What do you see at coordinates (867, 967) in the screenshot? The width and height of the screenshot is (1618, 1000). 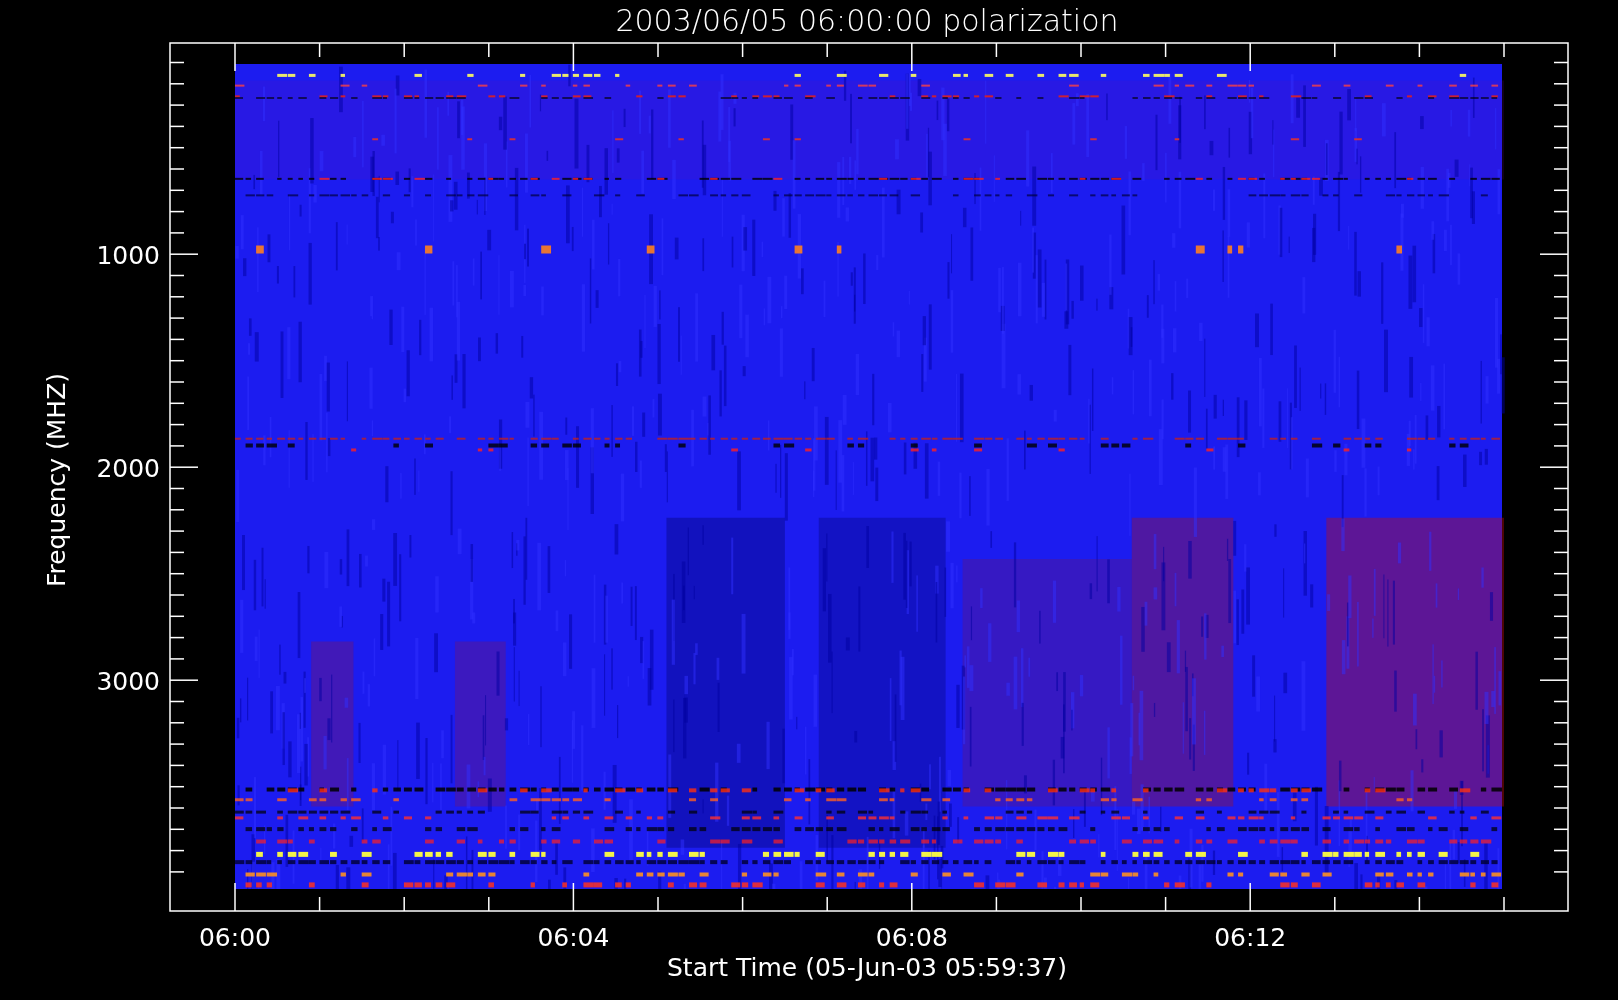 I see `x-axis-label: Start Time (05-Jun-03 05:59:37)` at bounding box center [867, 967].